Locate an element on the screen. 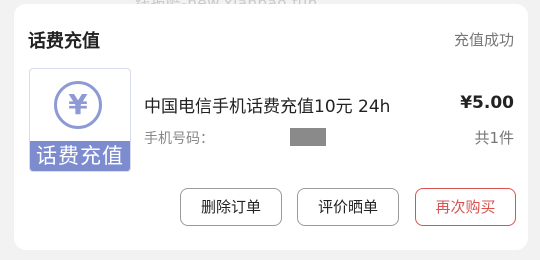 This screenshot has width=540, height=260. delete-order-button: 删除订单 is located at coordinates (231, 207).